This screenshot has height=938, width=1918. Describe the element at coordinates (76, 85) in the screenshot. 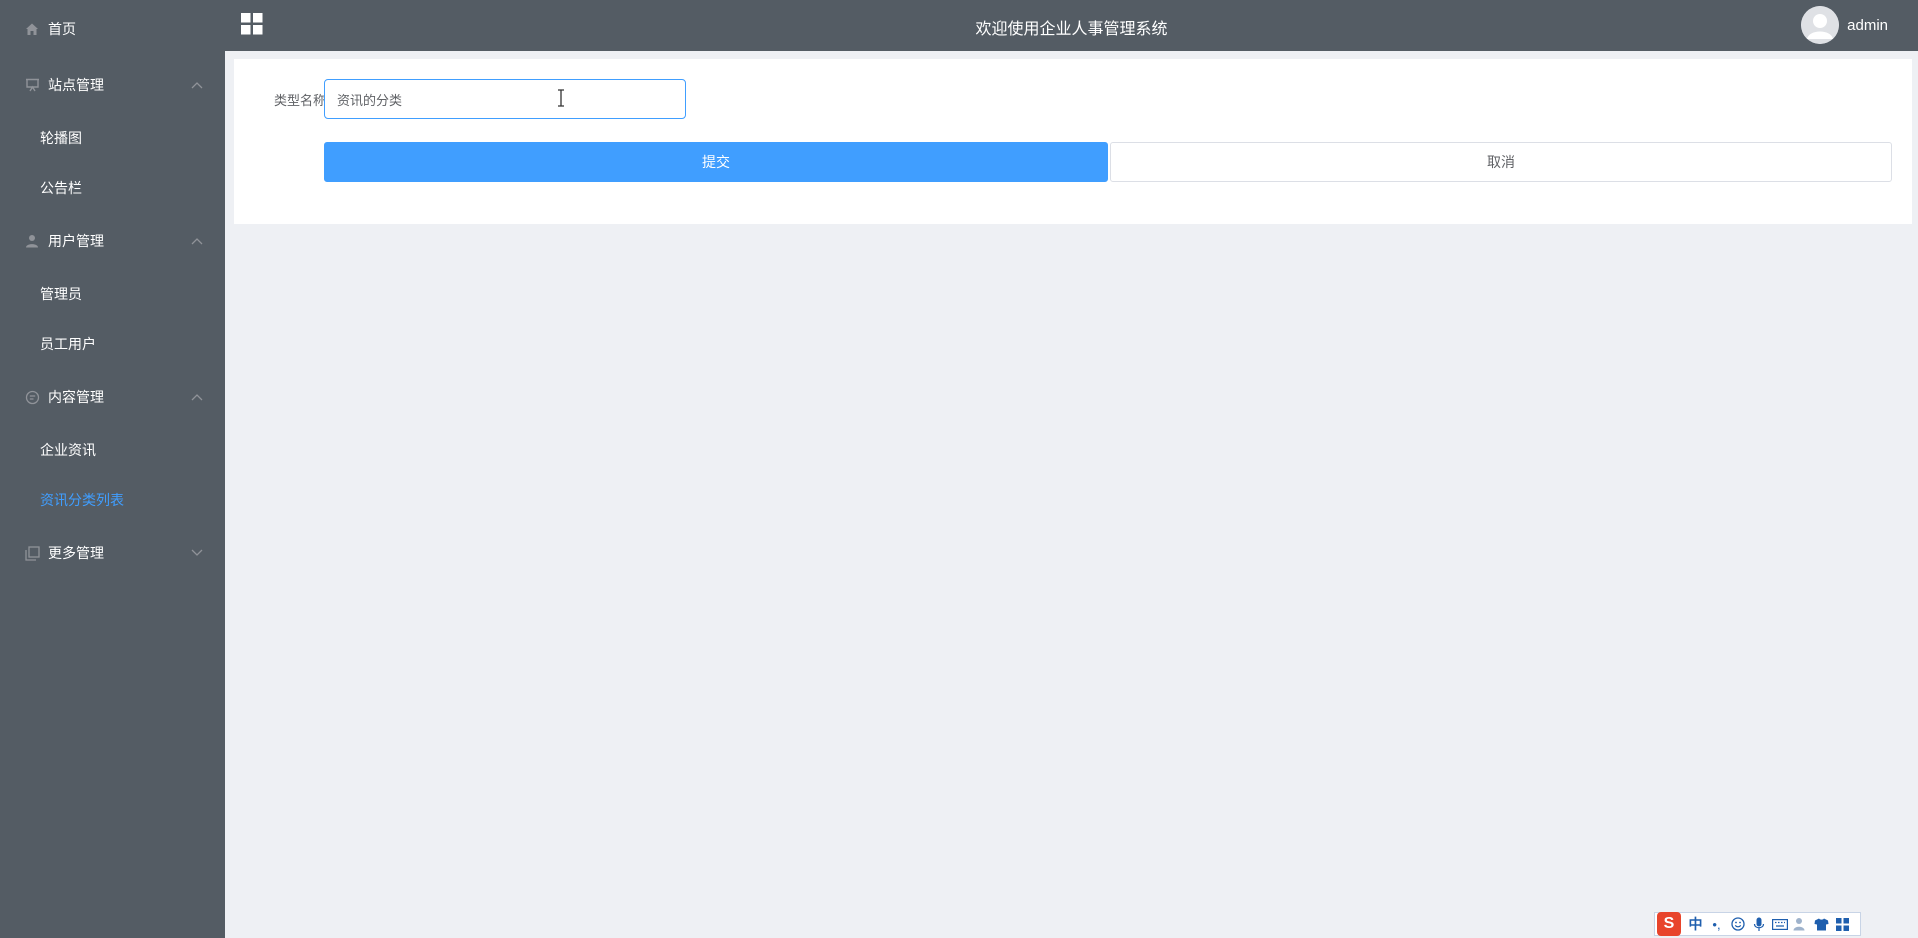

I see `sidebar-group-label: 站点管理` at that location.